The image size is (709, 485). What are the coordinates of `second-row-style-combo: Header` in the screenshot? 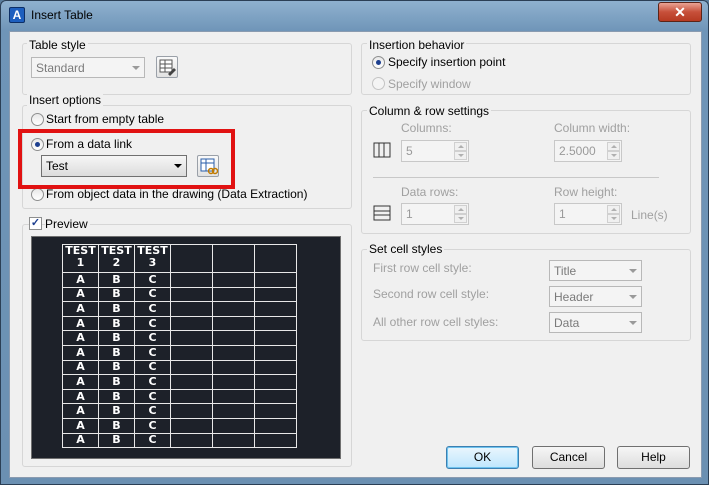 It's located at (595, 296).